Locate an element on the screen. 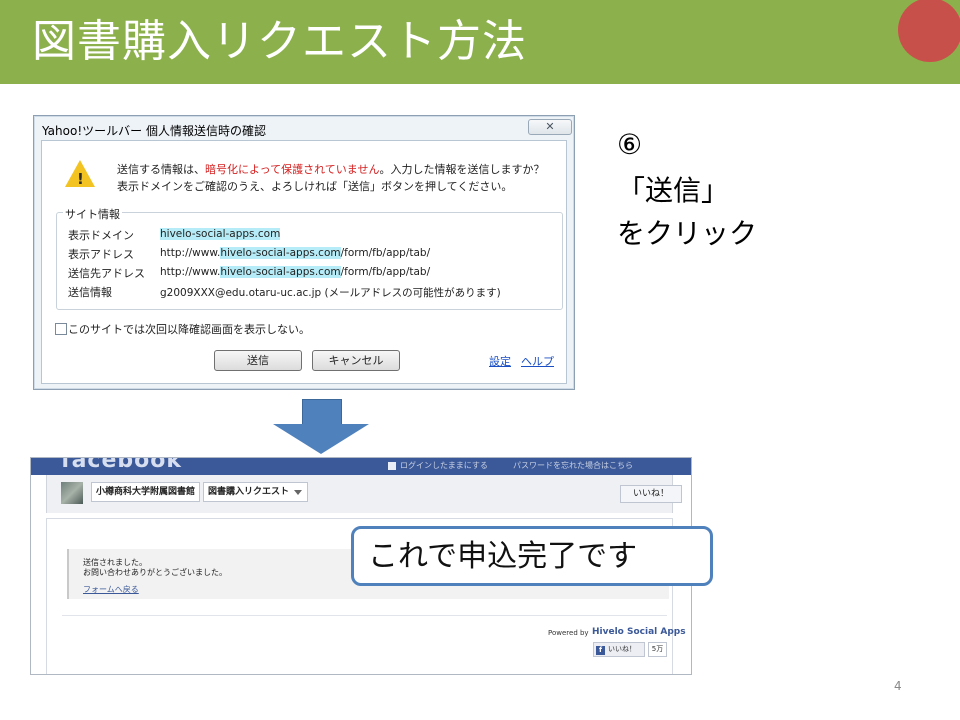 This screenshot has height=720, width=960. address-suffix: /form/fb/app/tab/ is located at coordinates (385, 253).